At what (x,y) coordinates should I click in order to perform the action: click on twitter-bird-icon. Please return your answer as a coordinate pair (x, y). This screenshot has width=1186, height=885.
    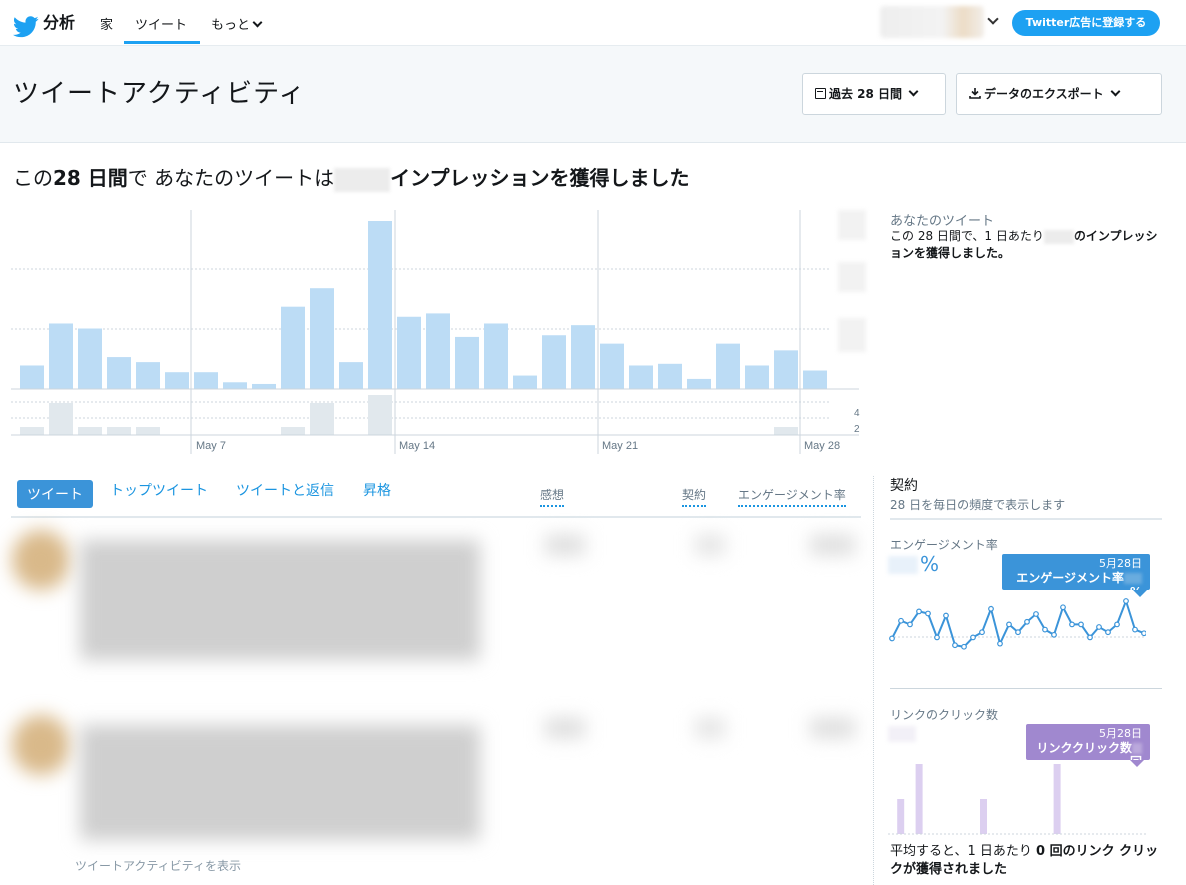
    Looking at the image, I should click on (26, 27).